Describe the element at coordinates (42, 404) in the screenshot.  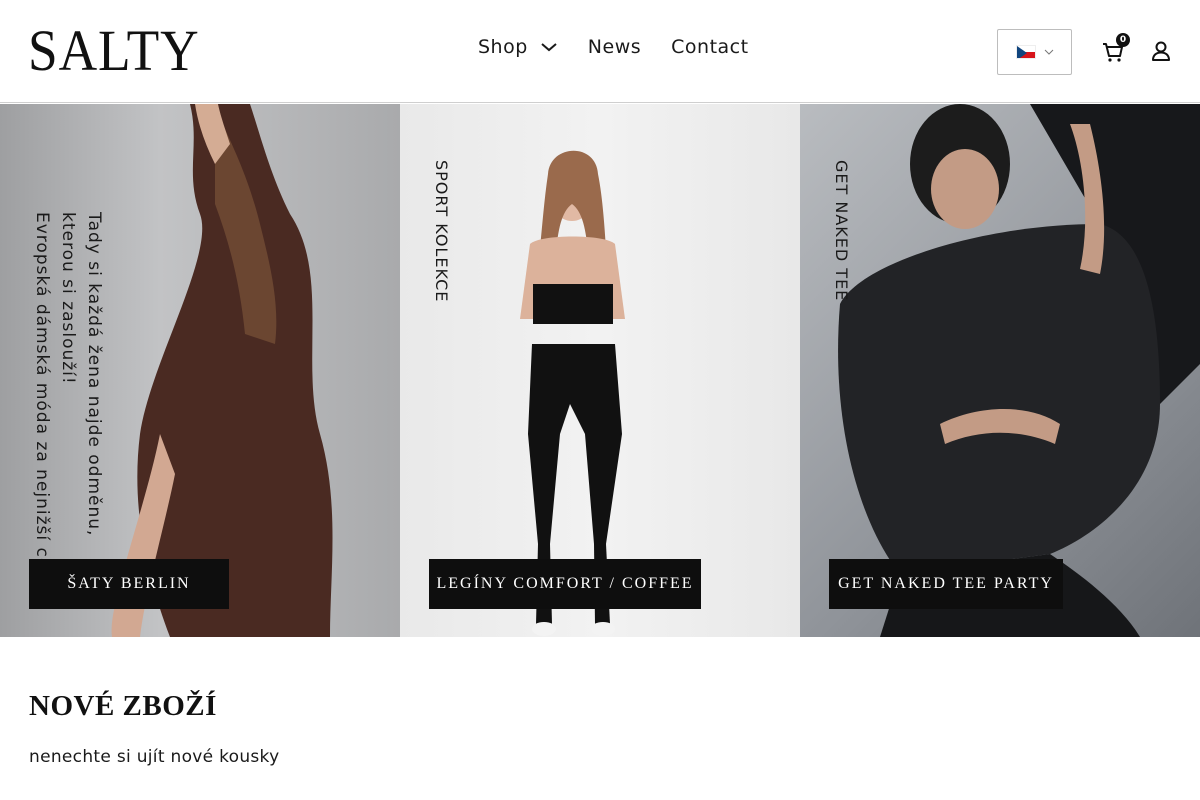
I see `hero-vertical-line-3: Evropská dámská móda za nejnižší ceny.` at that location.